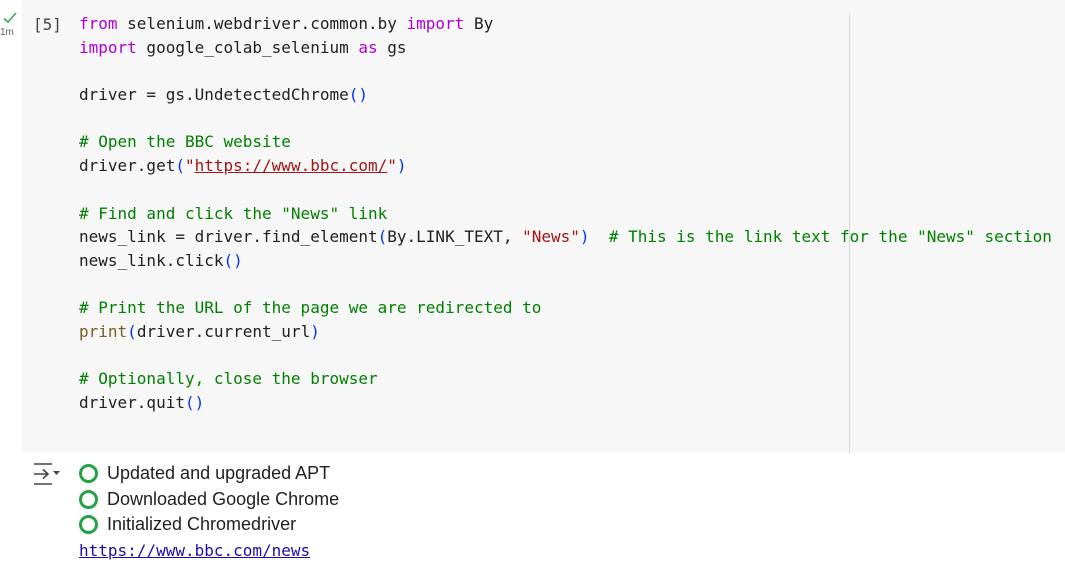  I want to click on output-expand-icon, so click(47, 474).